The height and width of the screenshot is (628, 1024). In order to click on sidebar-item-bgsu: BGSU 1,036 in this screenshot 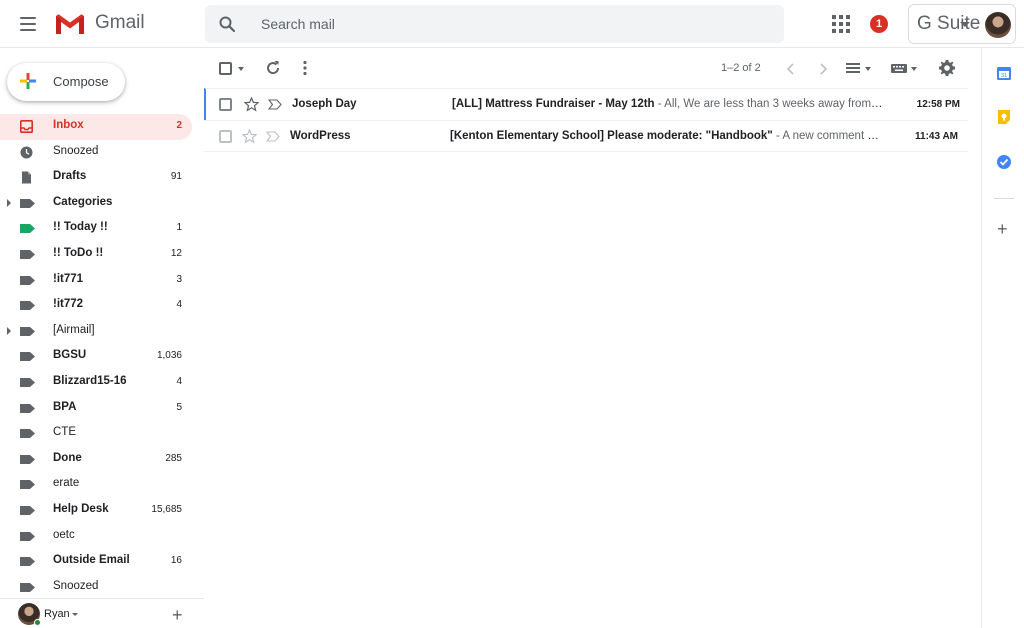, I will do `click(96, 357)`.